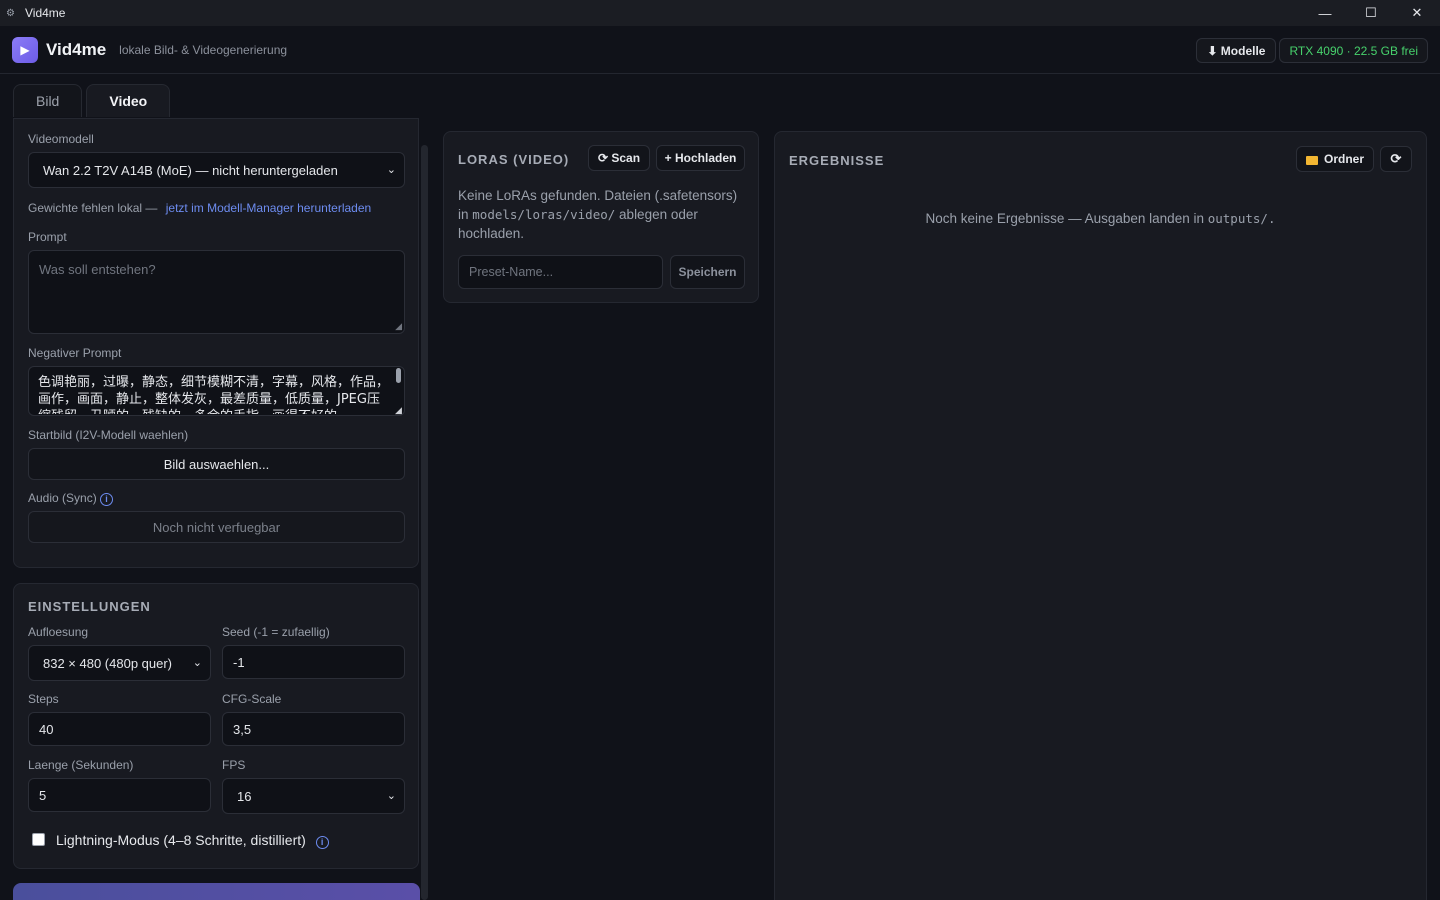 This screenshot has width=1440, height=900. I want to click on refresh-button: ⟳, so click(1396, 159).